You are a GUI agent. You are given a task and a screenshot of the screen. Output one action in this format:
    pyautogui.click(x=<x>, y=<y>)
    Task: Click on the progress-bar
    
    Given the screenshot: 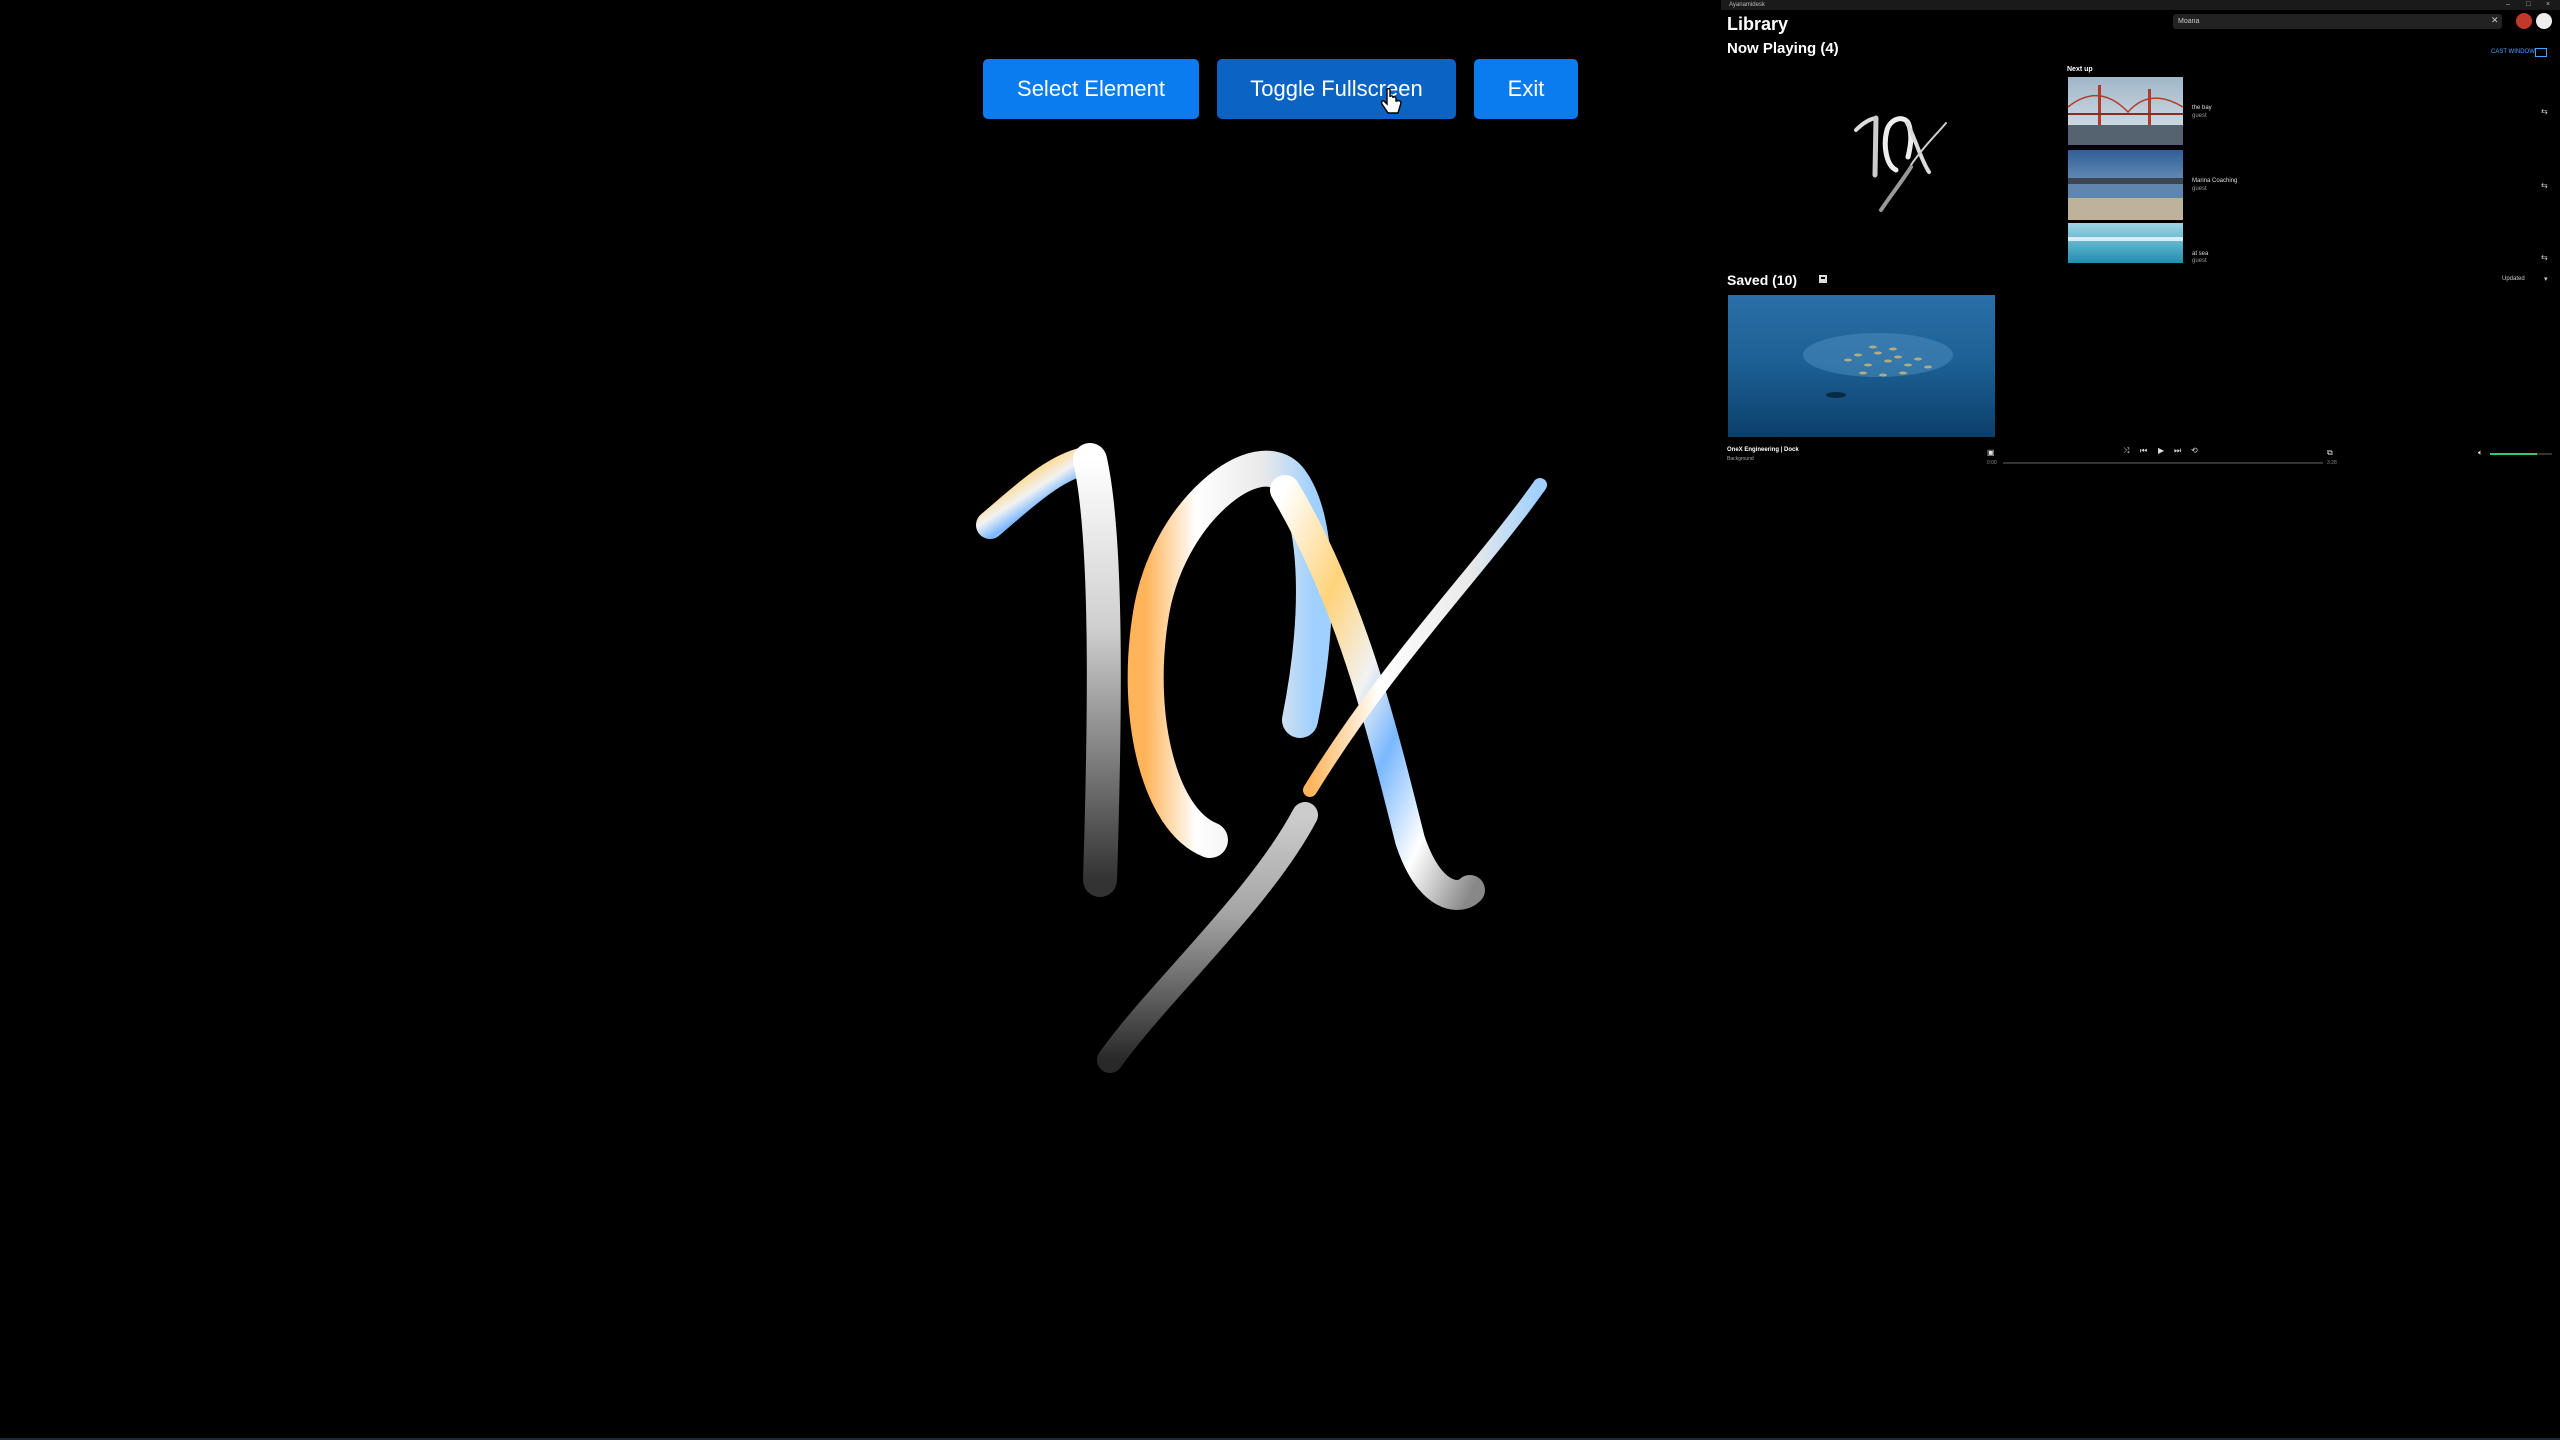 What is the action you would take?
    pyautogui.click(x=2163, y=463)
    